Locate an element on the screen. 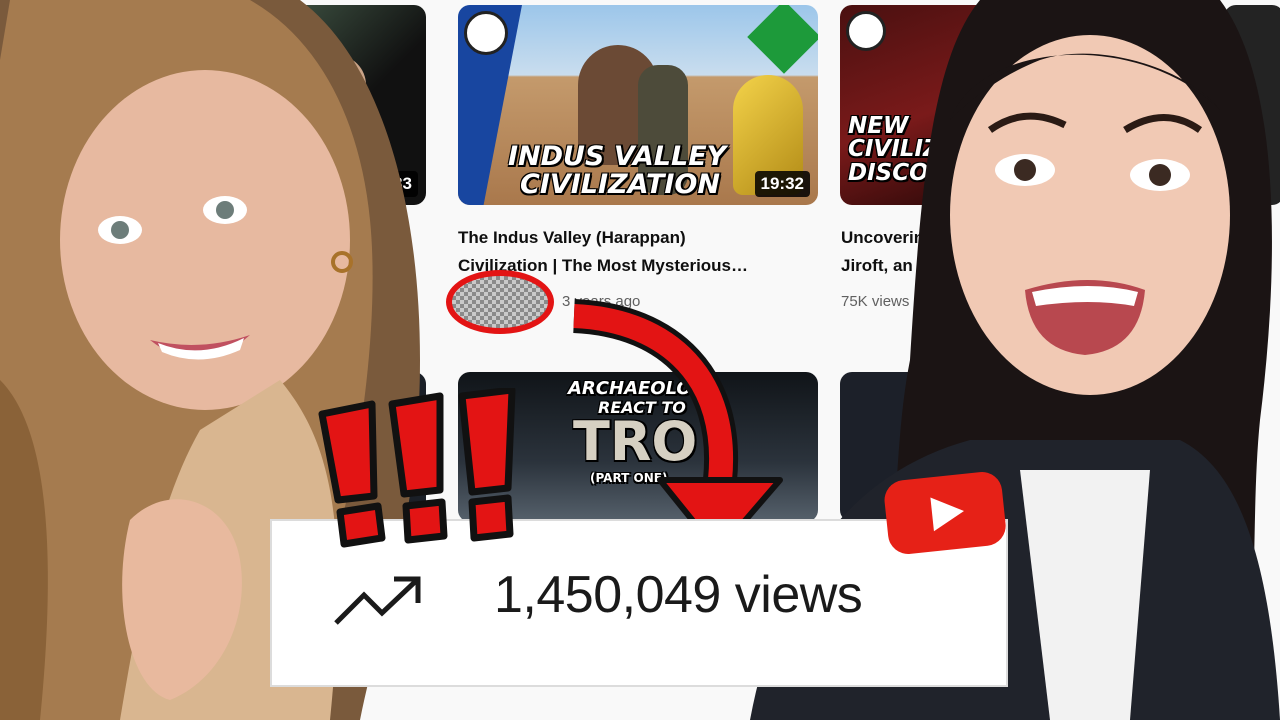  youtube-logo-icon is located at coordinates (945, 513).